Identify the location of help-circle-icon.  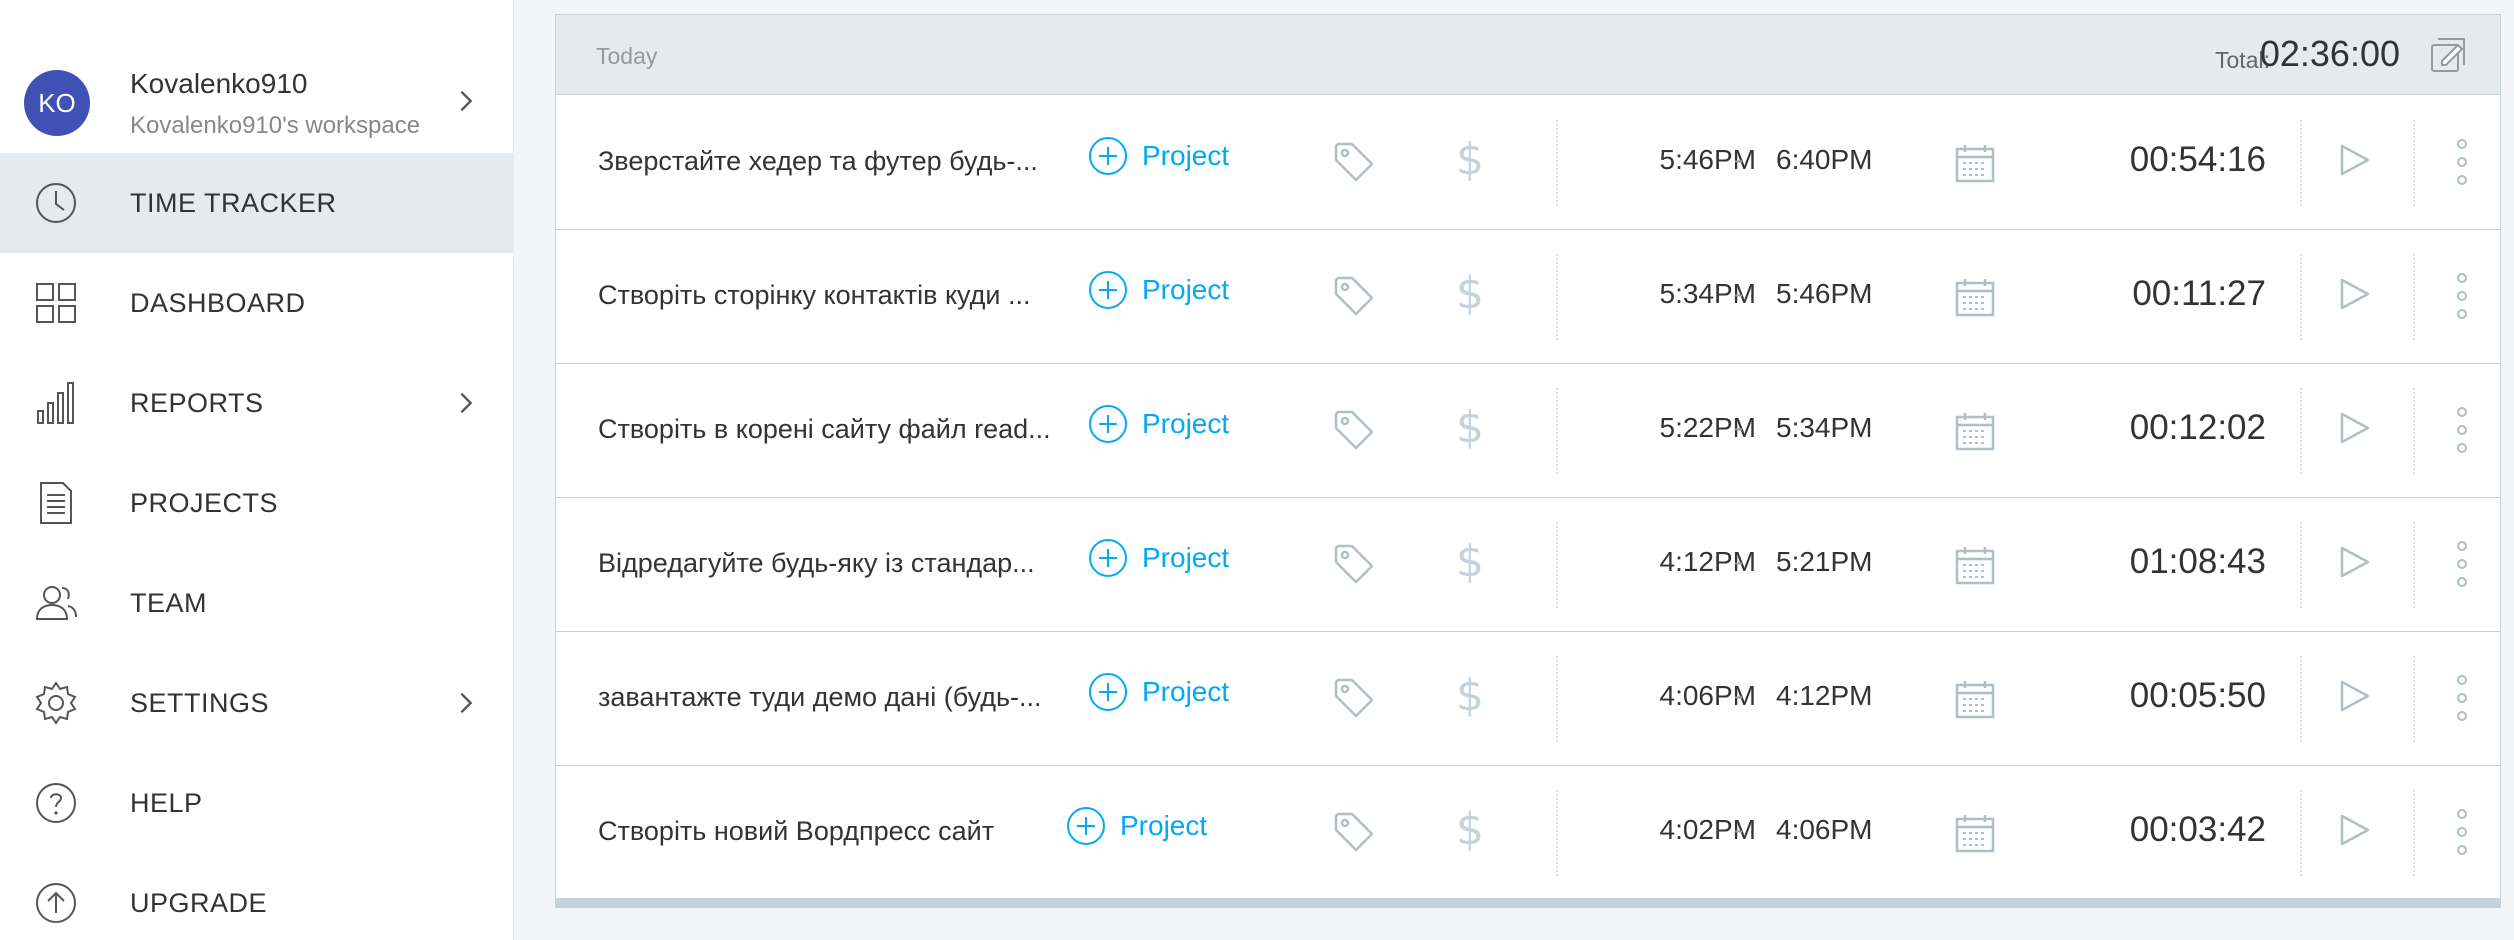
(56, 803).